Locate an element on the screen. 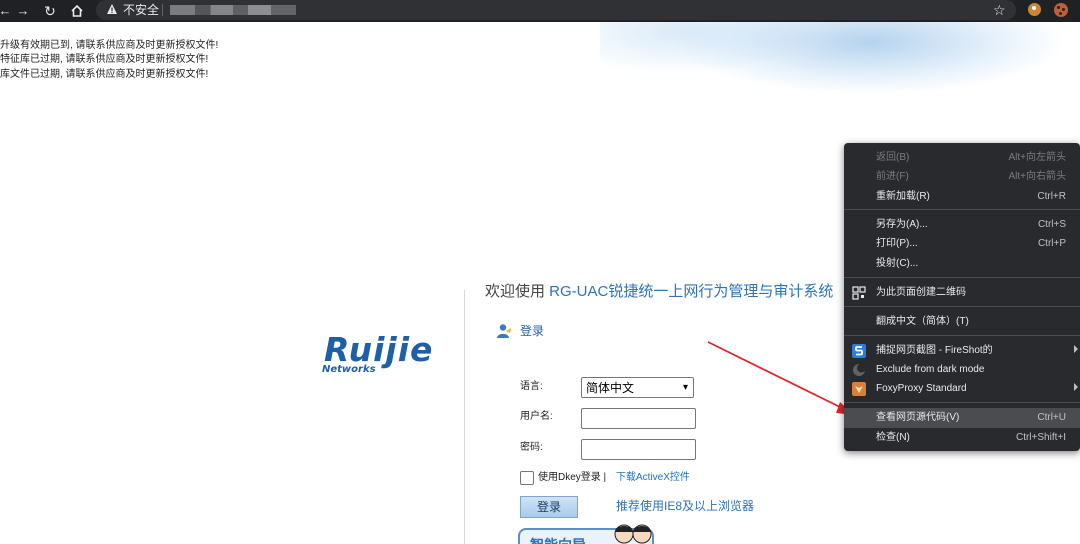  username-input is located at coordinates (638, 418).